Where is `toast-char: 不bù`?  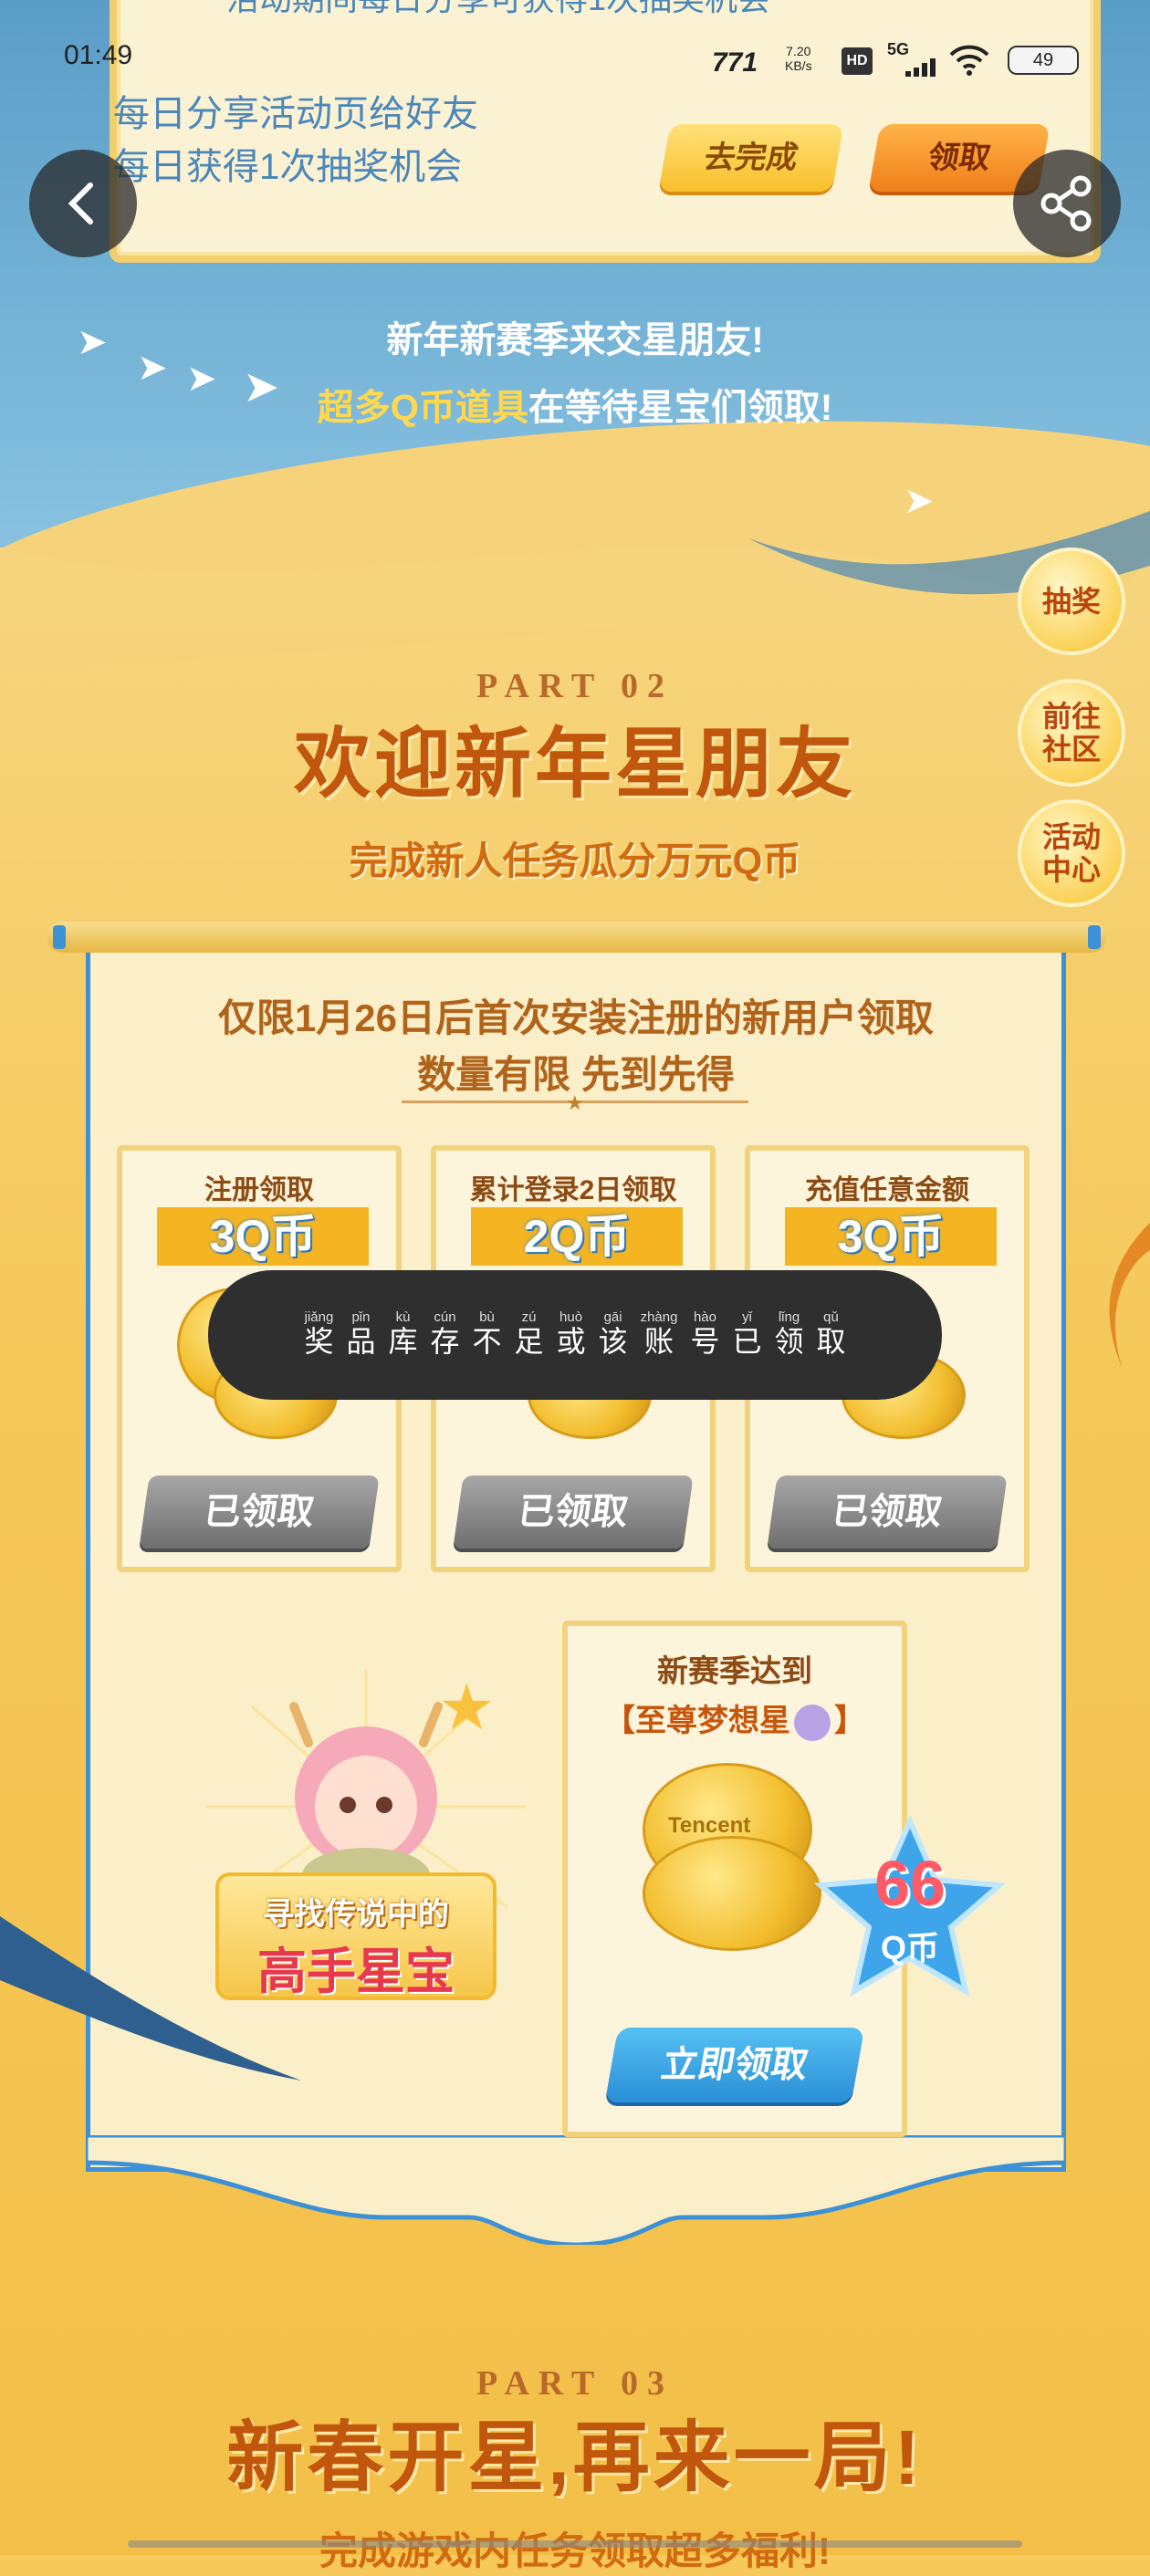 toast-char: 不bù is located at coordinates (487, 1333).